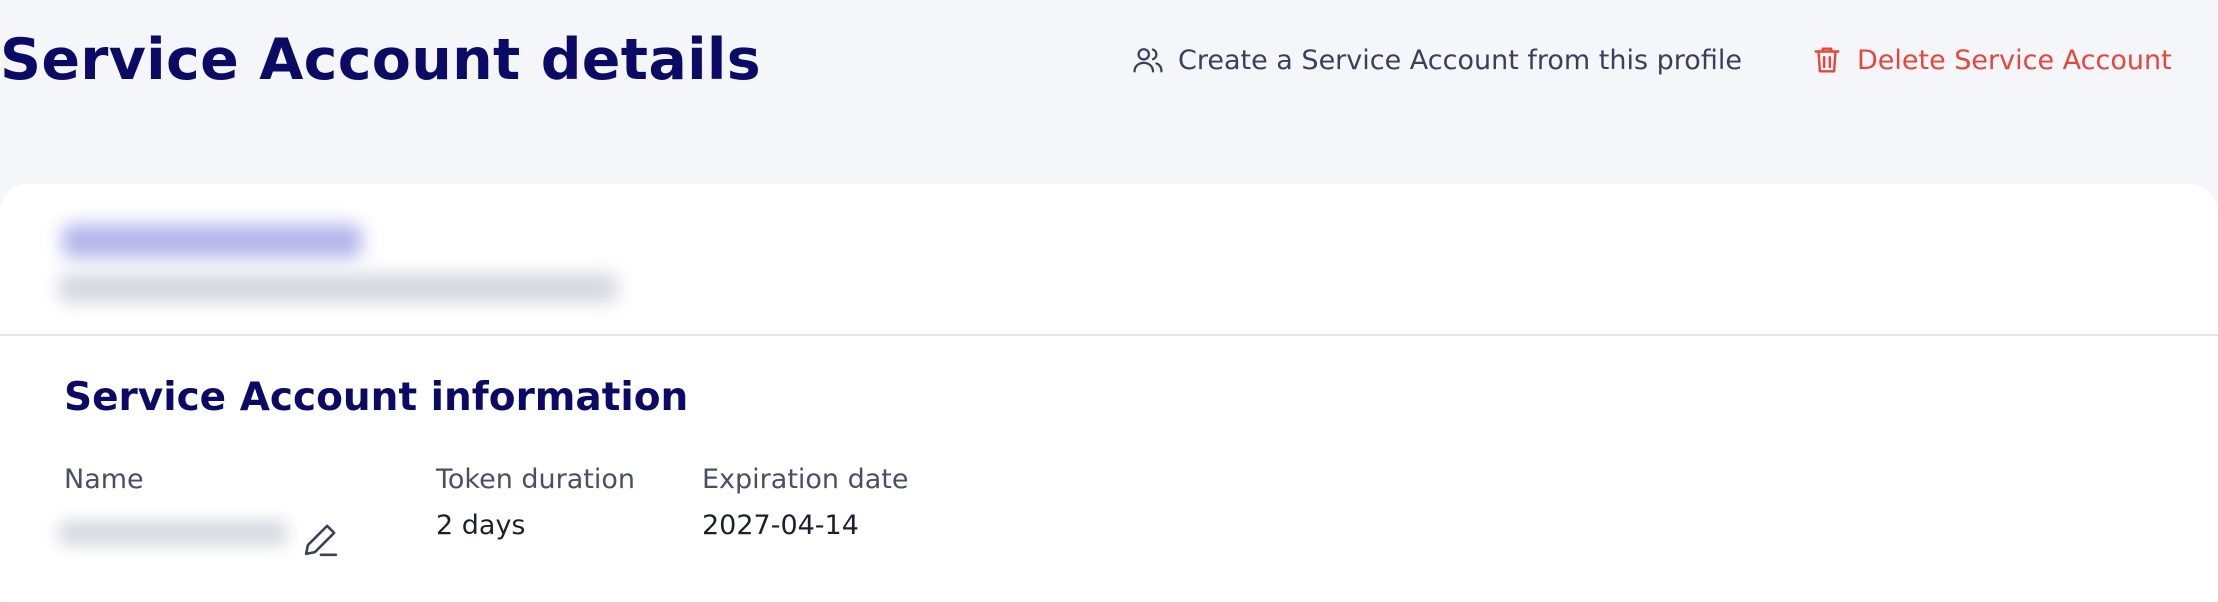 This screenshot has width=2218, height=602. Describe the element at coordinates (2014, 60) in the screenshot. I see `delete-service-account-label: Delete Service Account` at that location.